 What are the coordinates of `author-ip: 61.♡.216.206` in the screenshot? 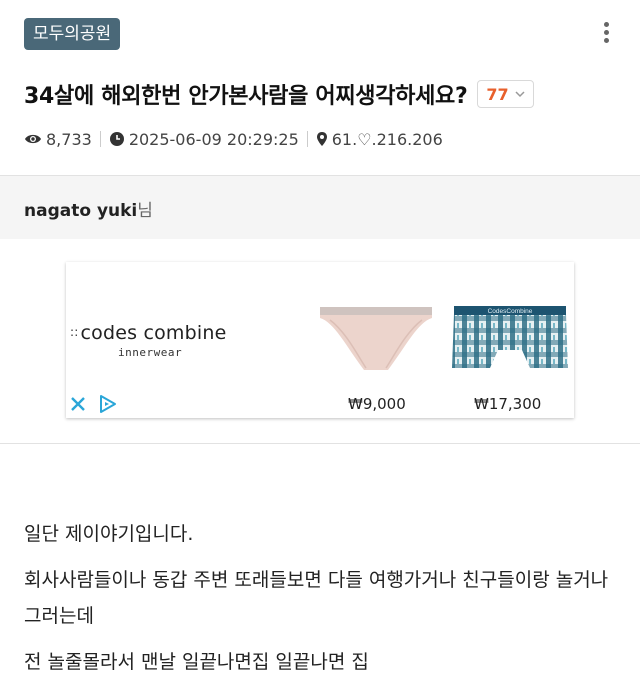 It's located at (387, 139).